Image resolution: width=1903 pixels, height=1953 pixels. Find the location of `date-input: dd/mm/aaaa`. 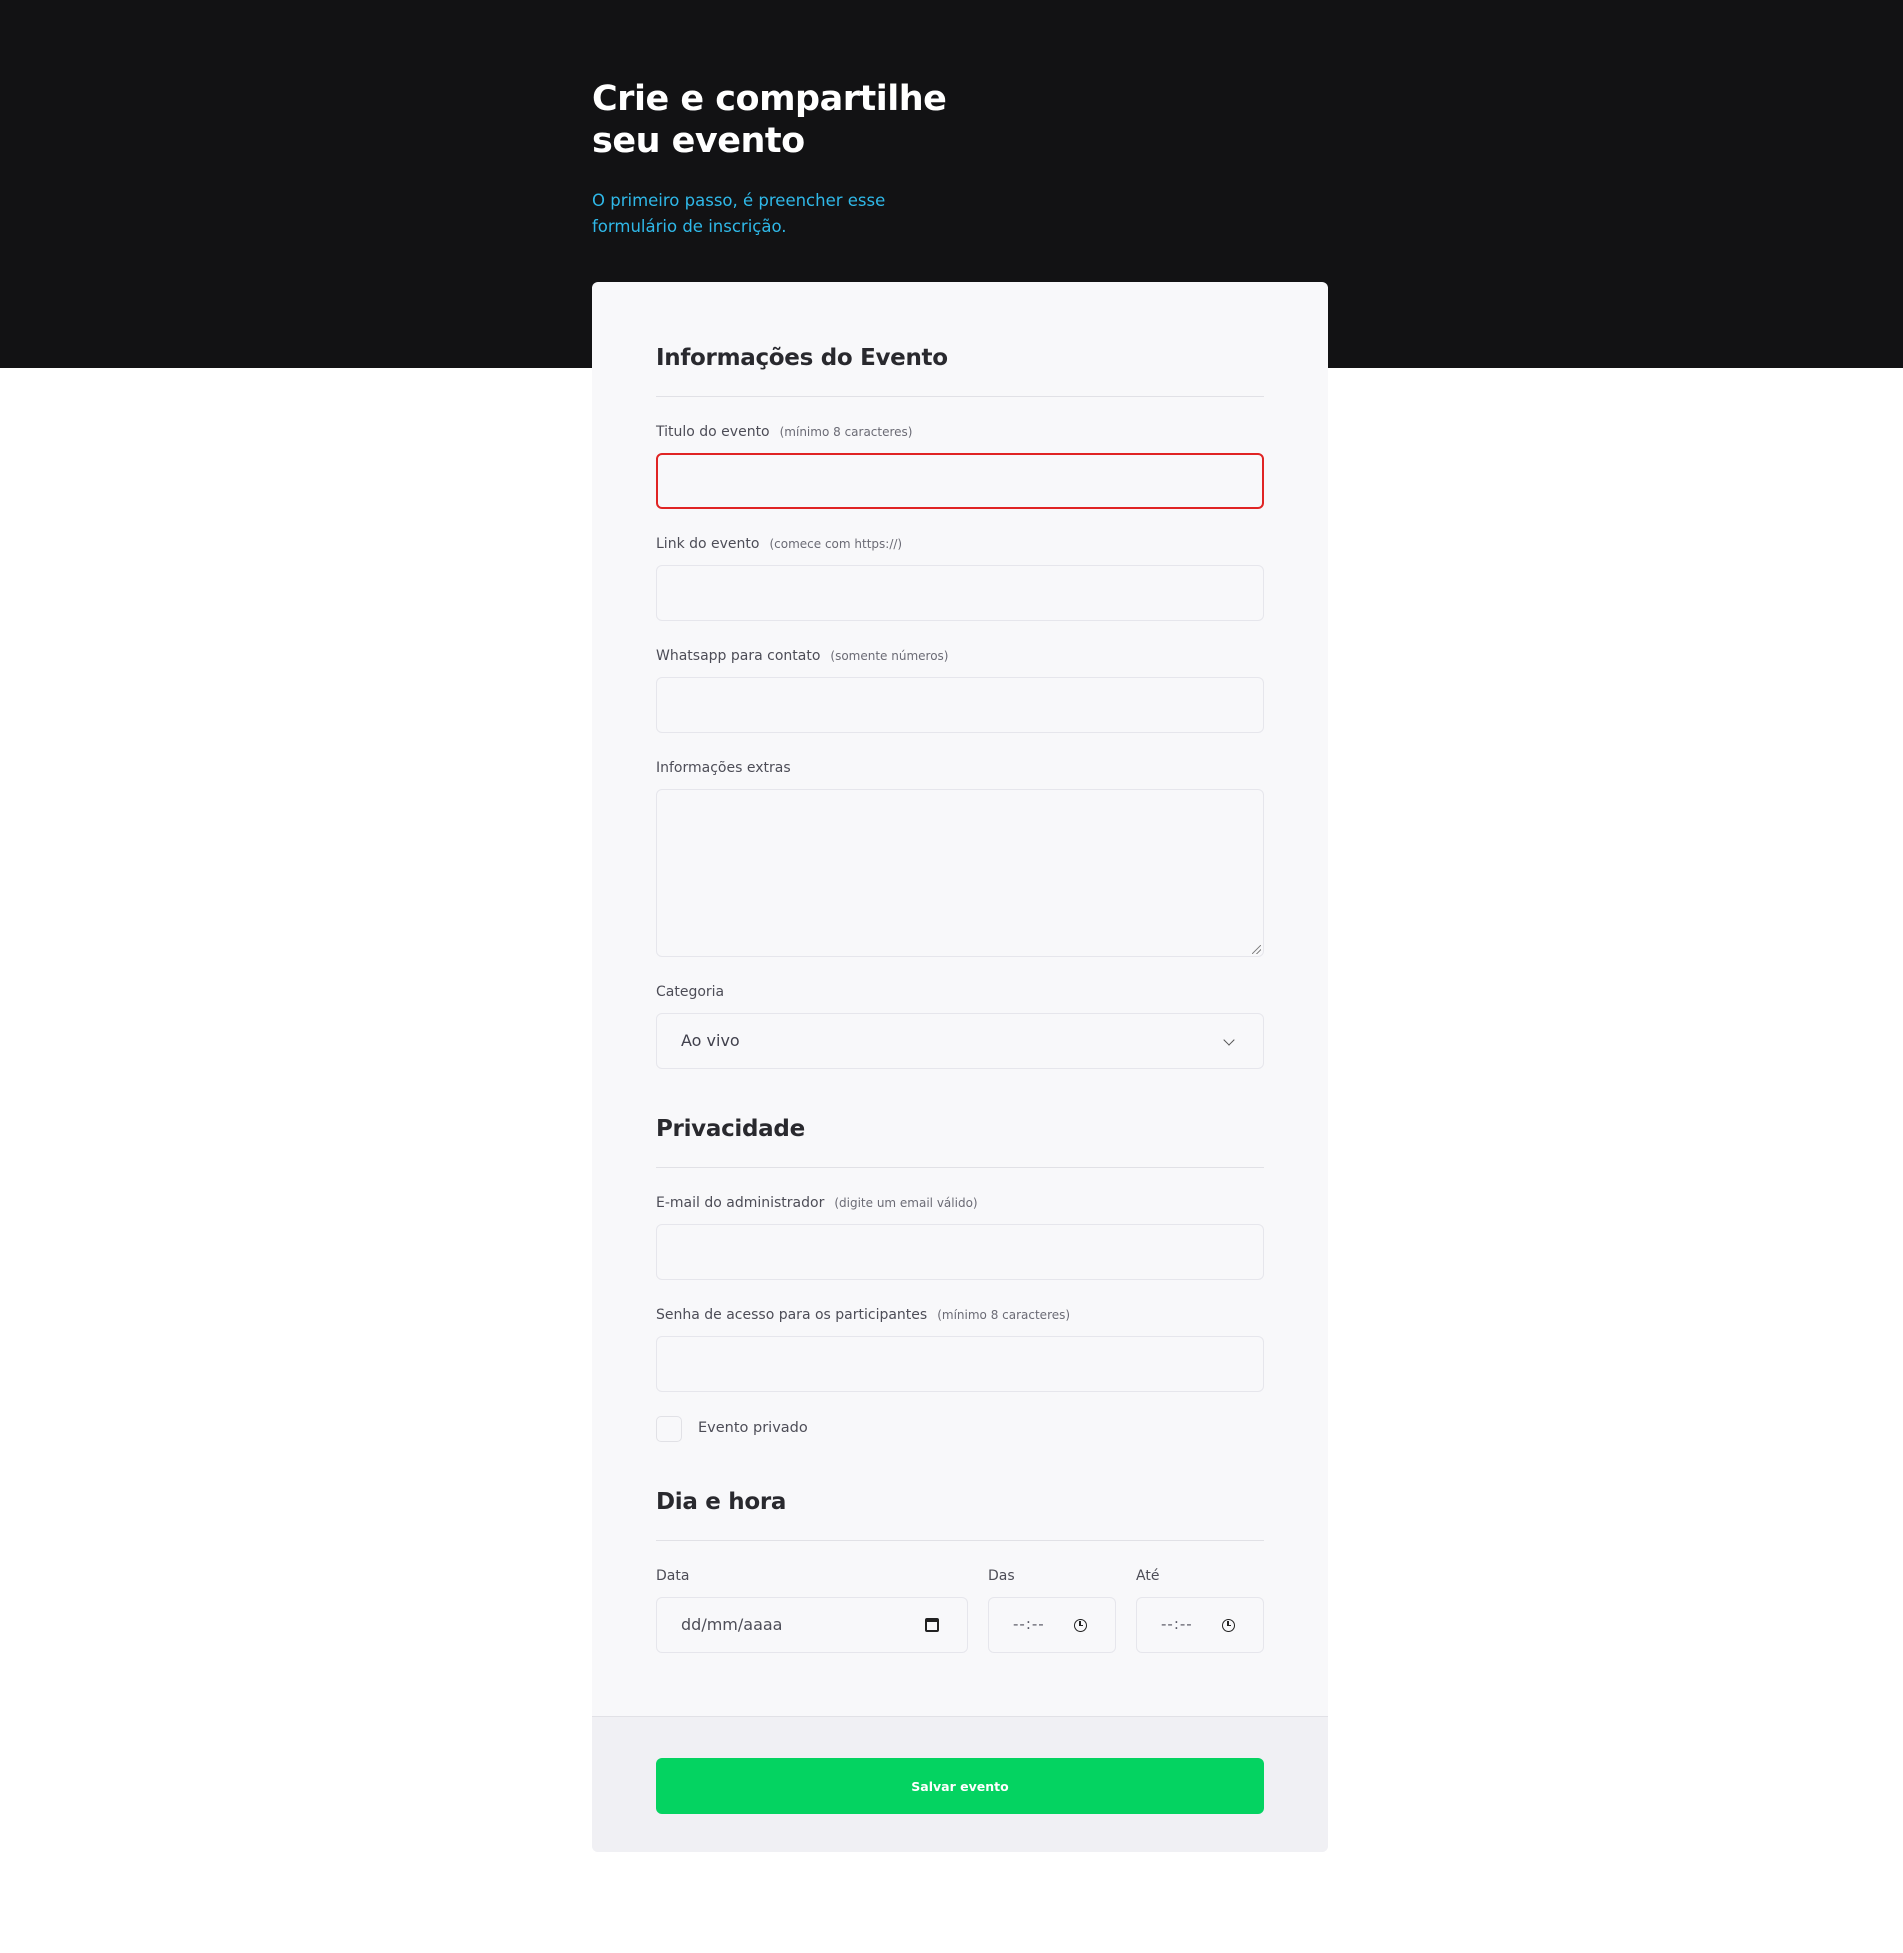

date-input: dd/mm/aaaa is located at coordinates (812, 1625).